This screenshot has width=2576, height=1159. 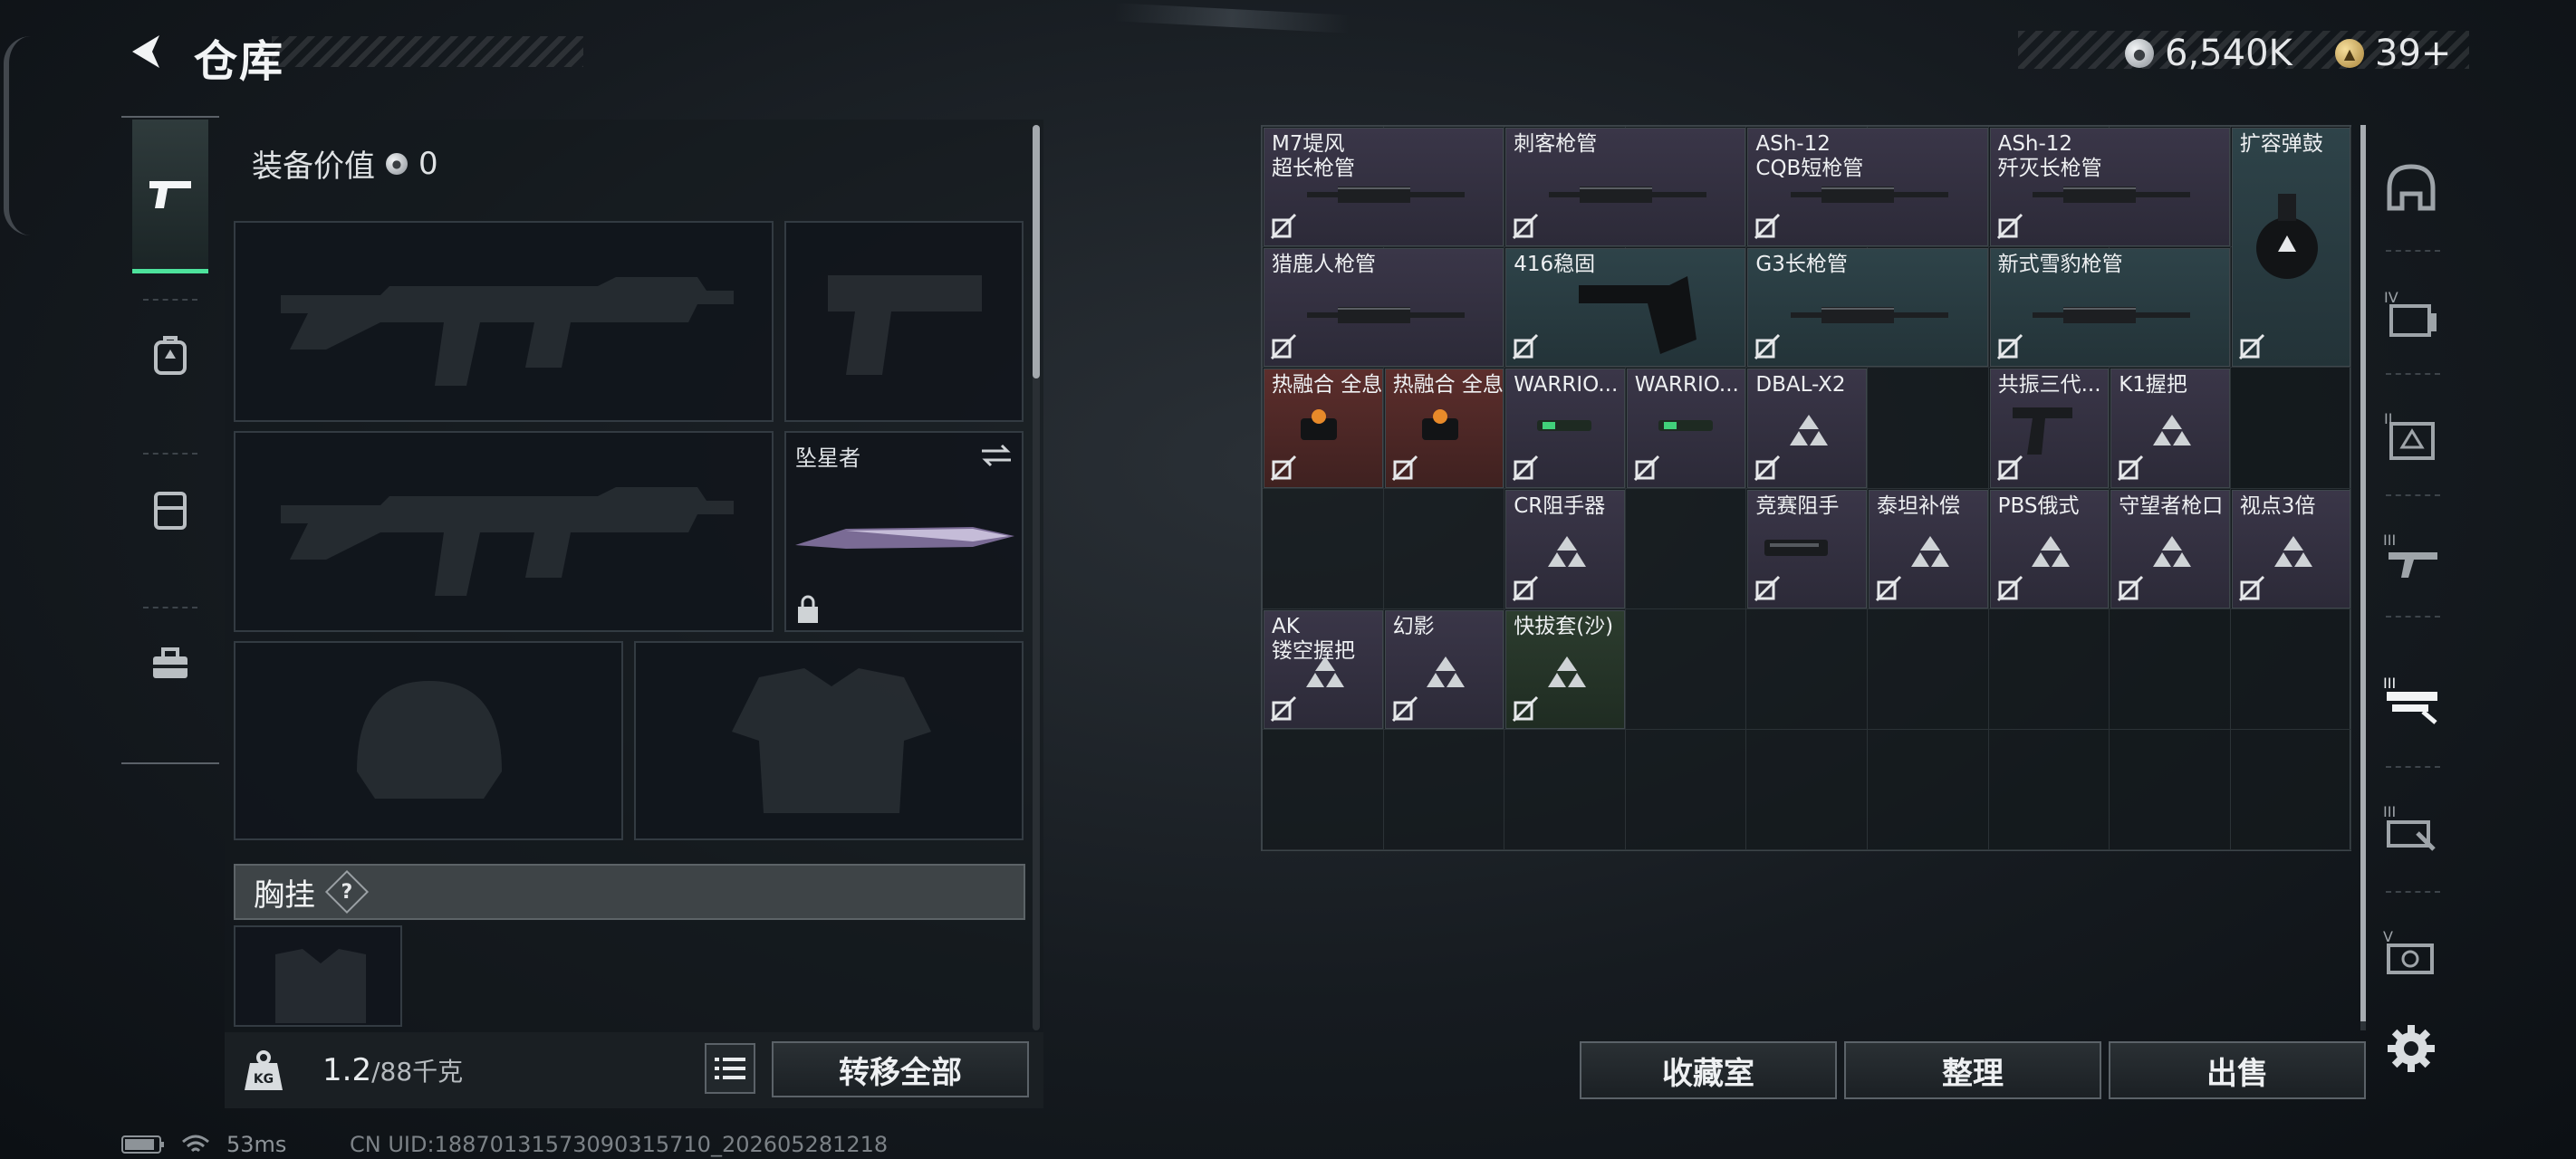 What do you see at coordinates (1565, 548) in the screenshot?
I see `inventory-item: CR阻手器` at bounding box center [1565, 548].